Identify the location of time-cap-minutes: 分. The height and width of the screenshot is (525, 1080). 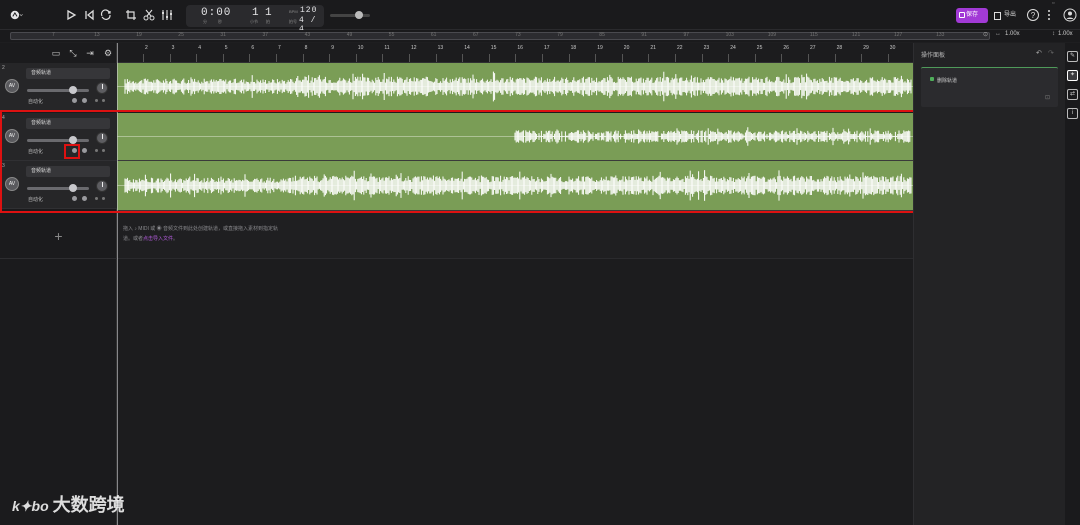
(205, 21).